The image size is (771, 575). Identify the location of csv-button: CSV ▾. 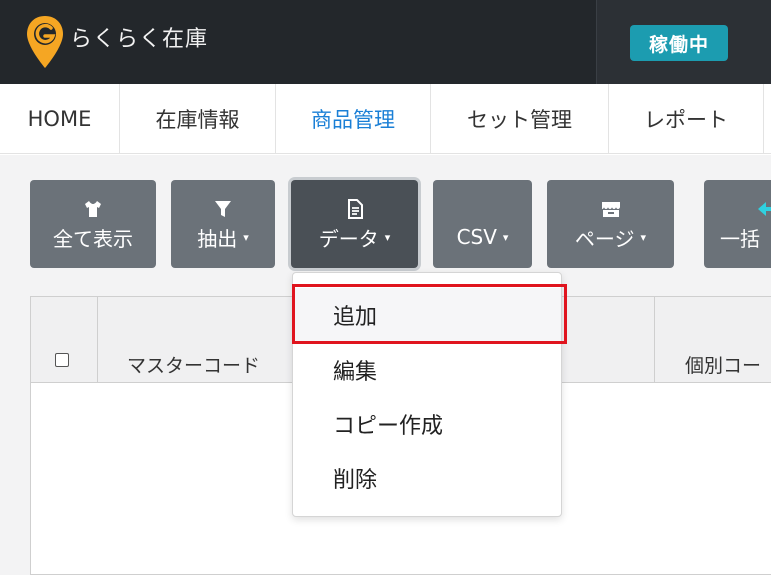
(482, 224).